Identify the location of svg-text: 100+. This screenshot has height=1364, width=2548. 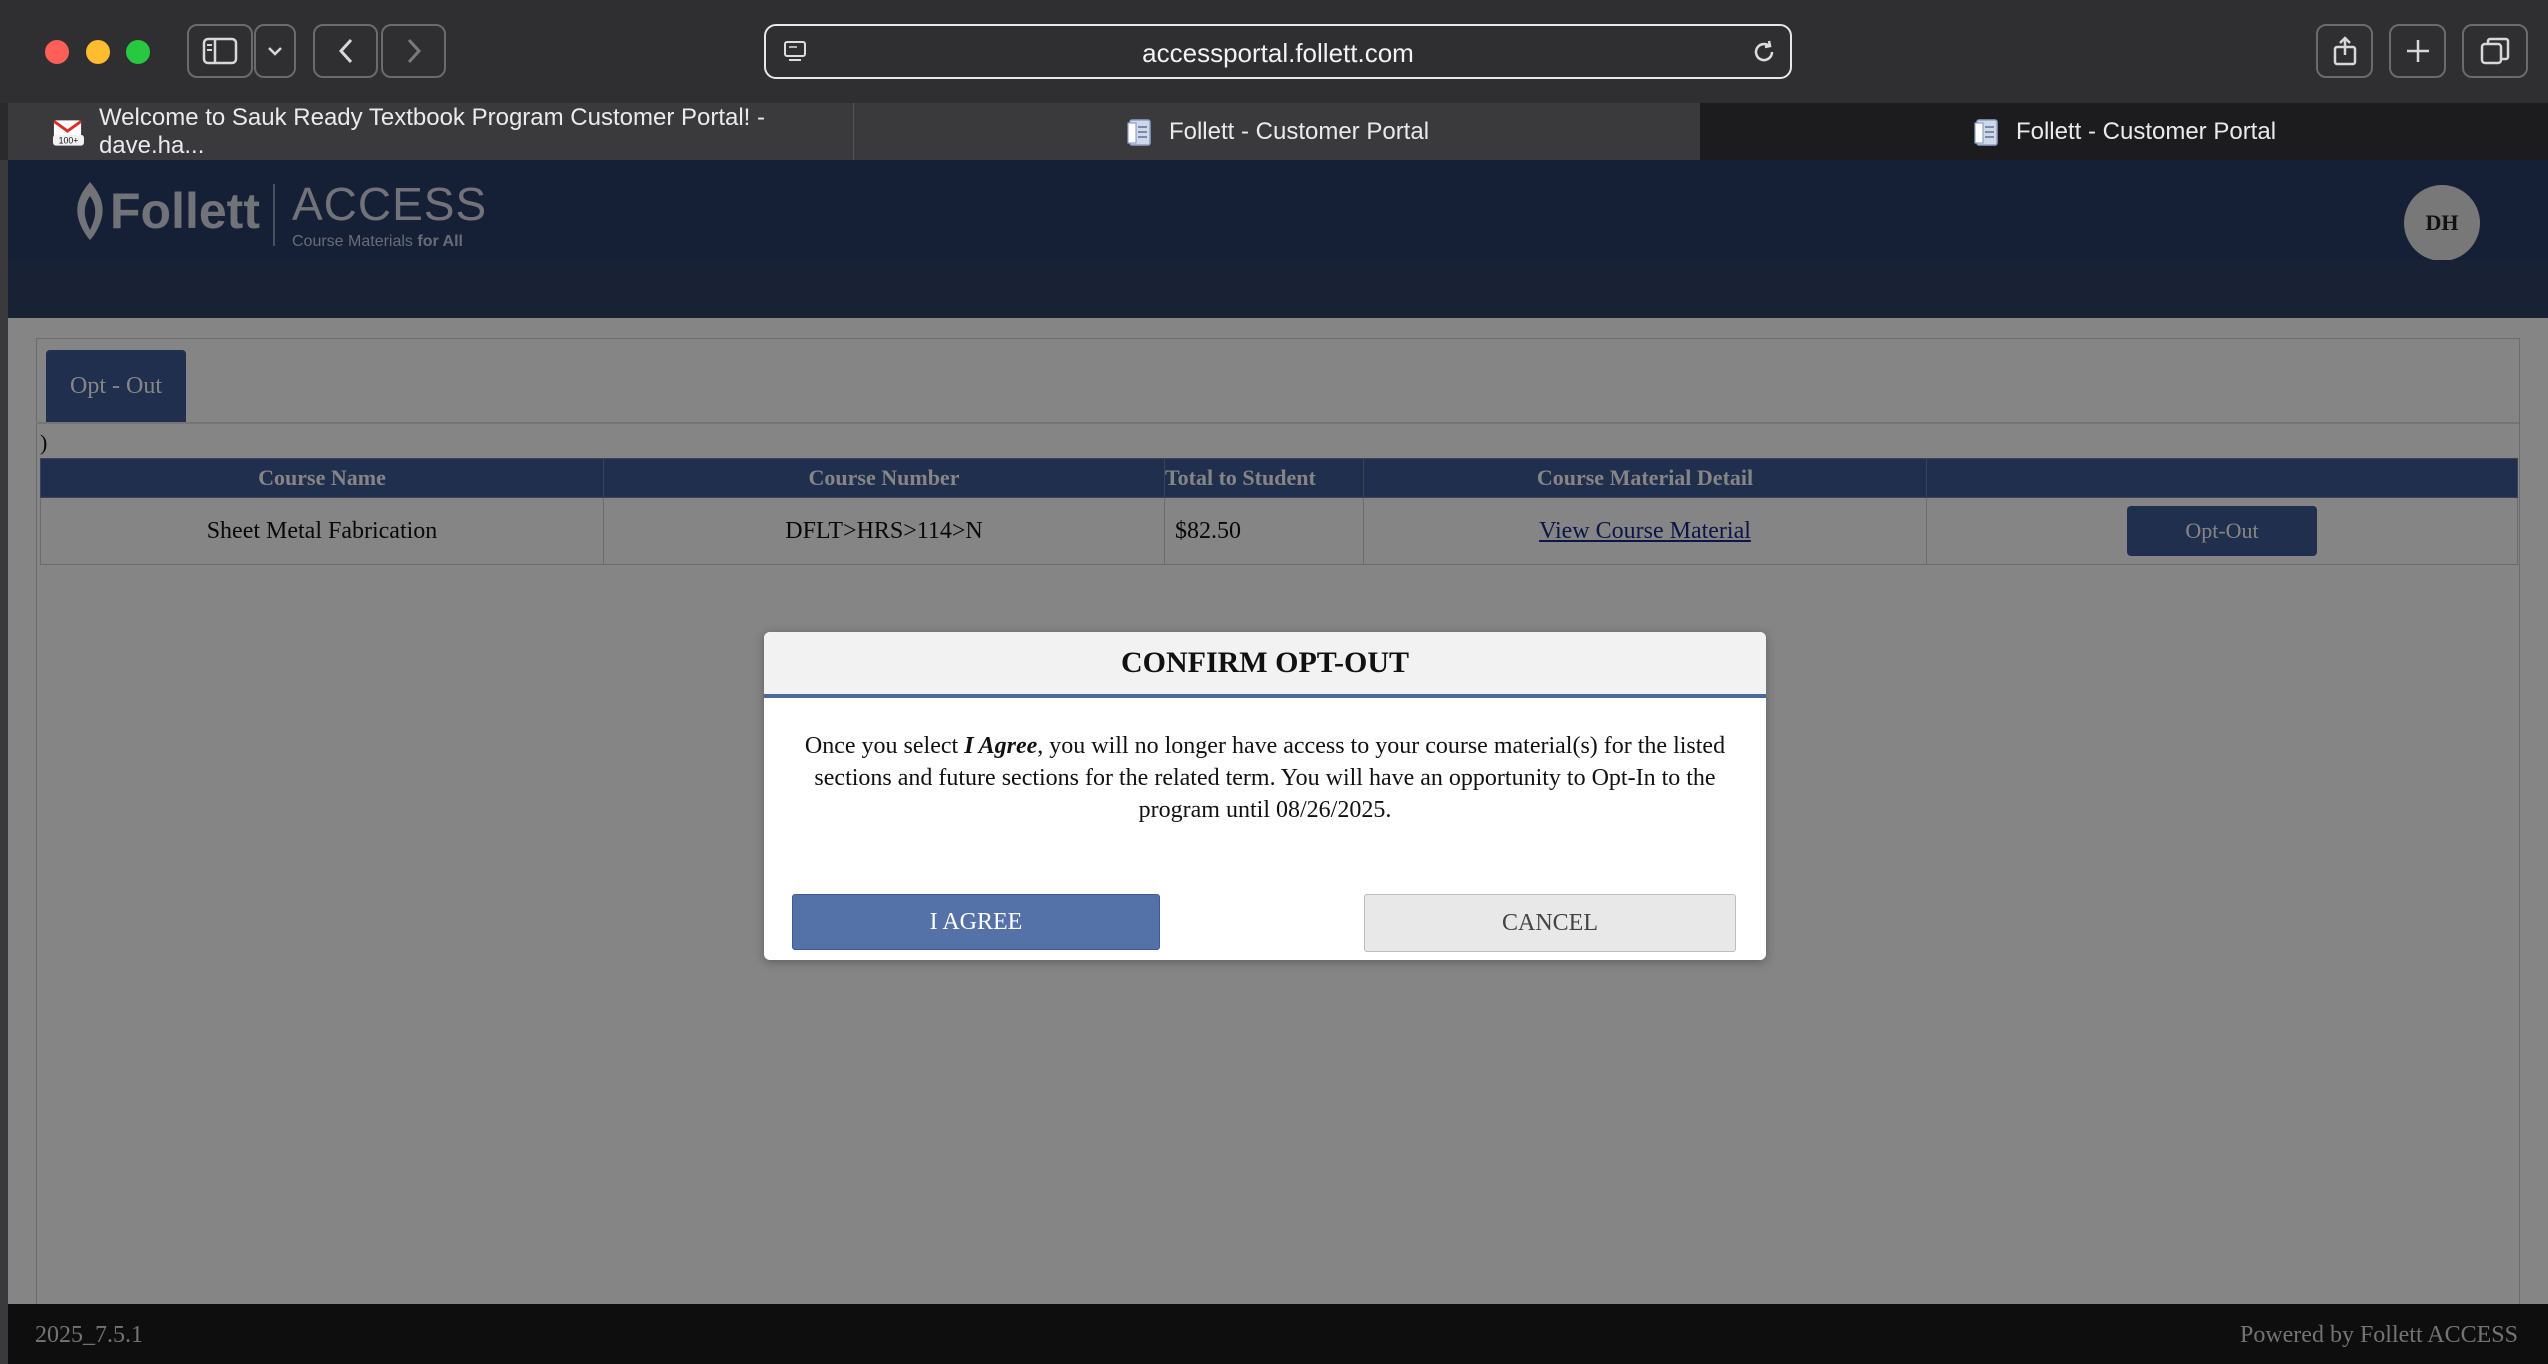
(69, 140).